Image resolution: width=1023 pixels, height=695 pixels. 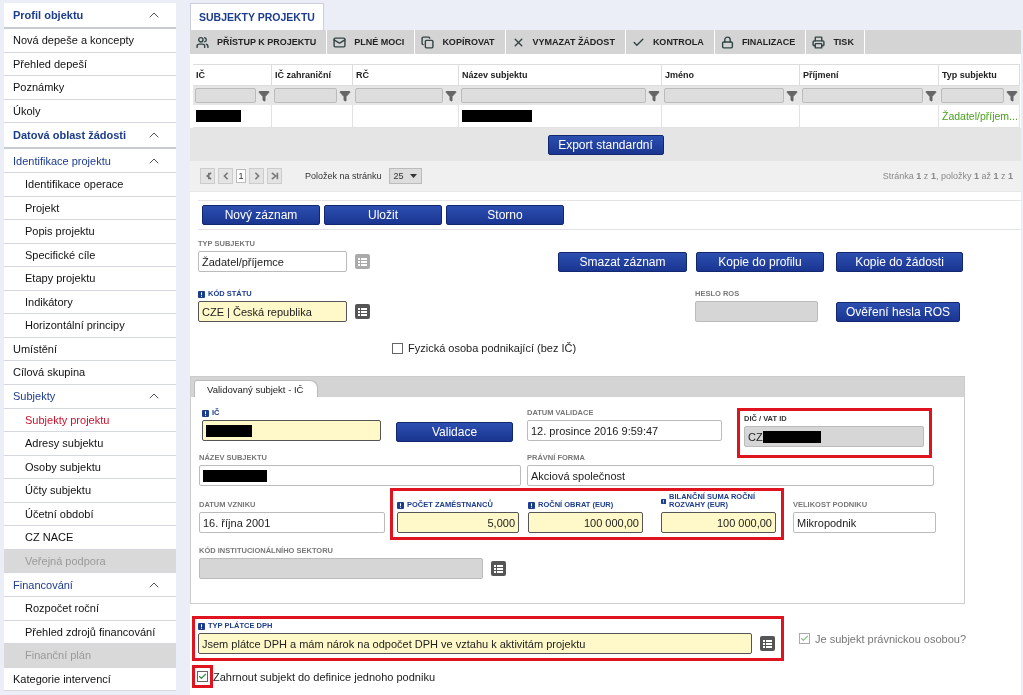 What do you see at coordinates (899, 262) in the screenshot?
I see `copy-to-application-button: Kopie do žádosti` at bounding box center [899, 262].